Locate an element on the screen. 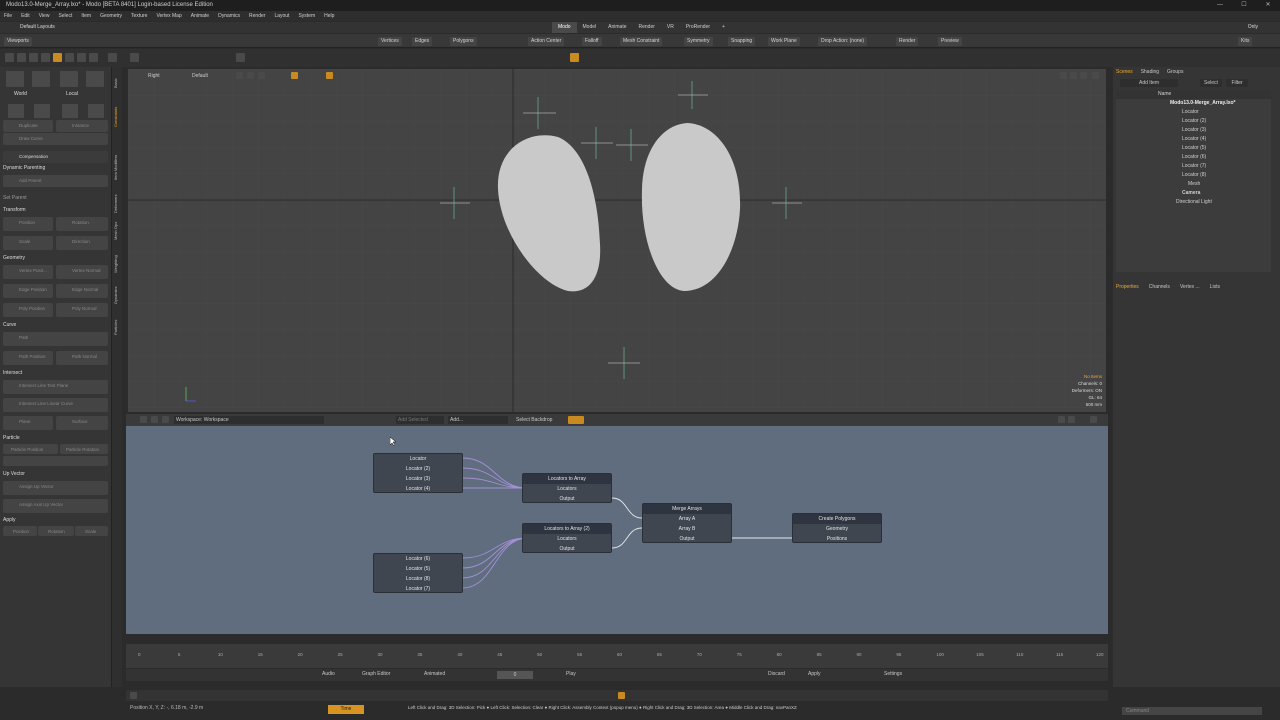 The width and height of the screenshot is (1280, 720). ne-toggle-icon is located at coordinates (576, 420).